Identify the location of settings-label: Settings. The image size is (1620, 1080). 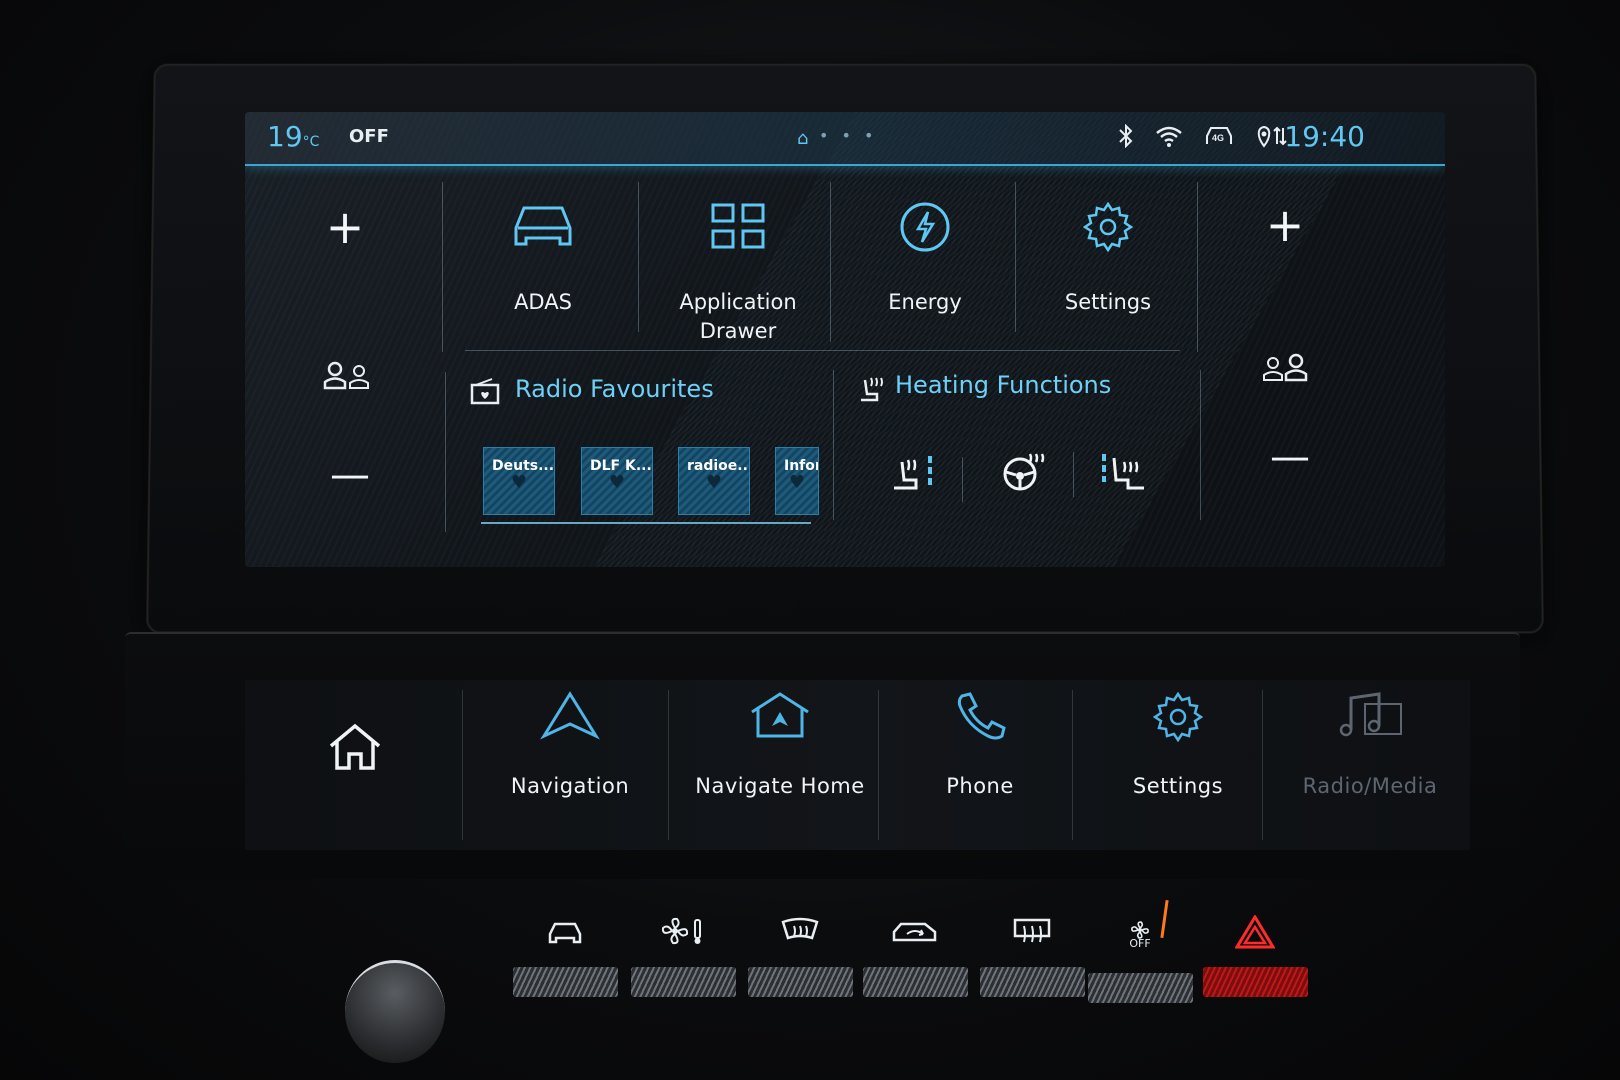
(1178, 786).